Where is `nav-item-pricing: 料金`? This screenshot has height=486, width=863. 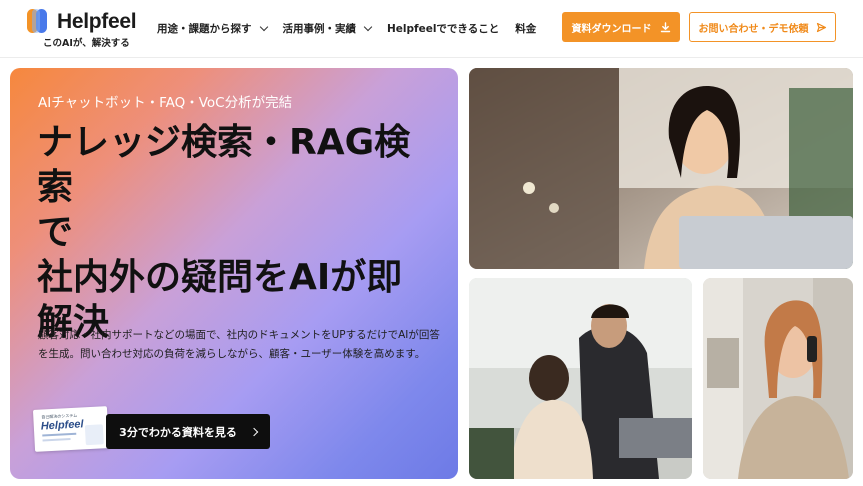 nav-item-pricing: 料金 is located at coordinates (525, 28).